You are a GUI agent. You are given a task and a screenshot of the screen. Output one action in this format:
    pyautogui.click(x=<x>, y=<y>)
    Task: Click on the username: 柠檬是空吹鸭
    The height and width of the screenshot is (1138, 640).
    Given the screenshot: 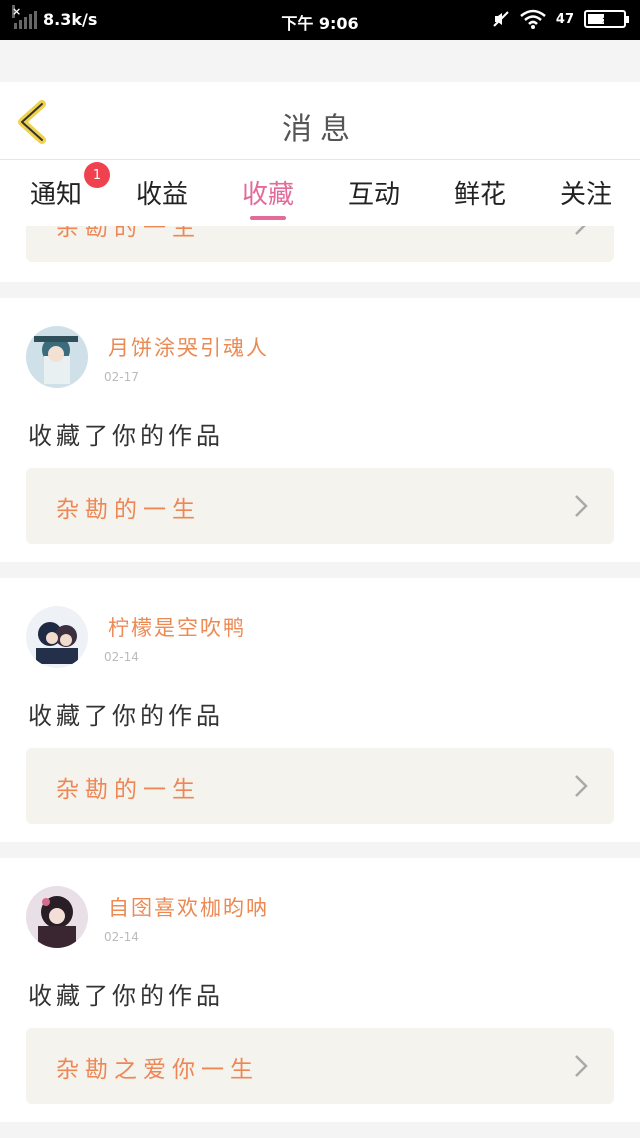 What is the action you would take?
    pyautogui.click(x=177, y=627)
    